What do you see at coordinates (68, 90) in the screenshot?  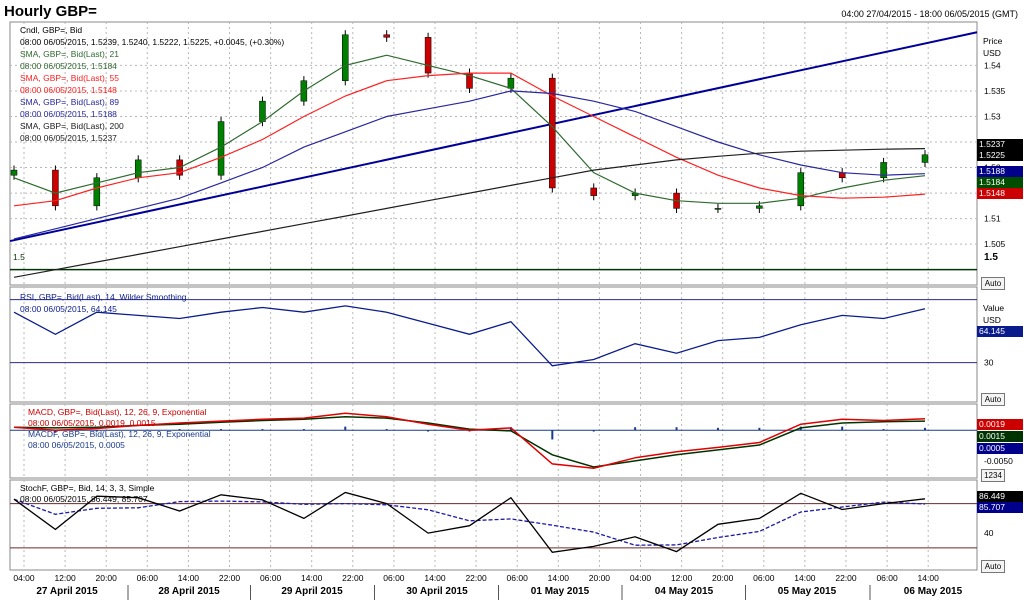 I see `legend-sma55-value: 08:00 06/05/2015, 1.5148` at bounding box center [68, 90].